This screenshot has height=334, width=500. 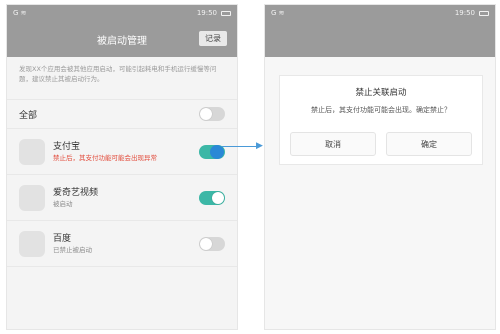 I want to click on list-item-baidu: 百度 已禁止被启动, so click(x=122, y=244).